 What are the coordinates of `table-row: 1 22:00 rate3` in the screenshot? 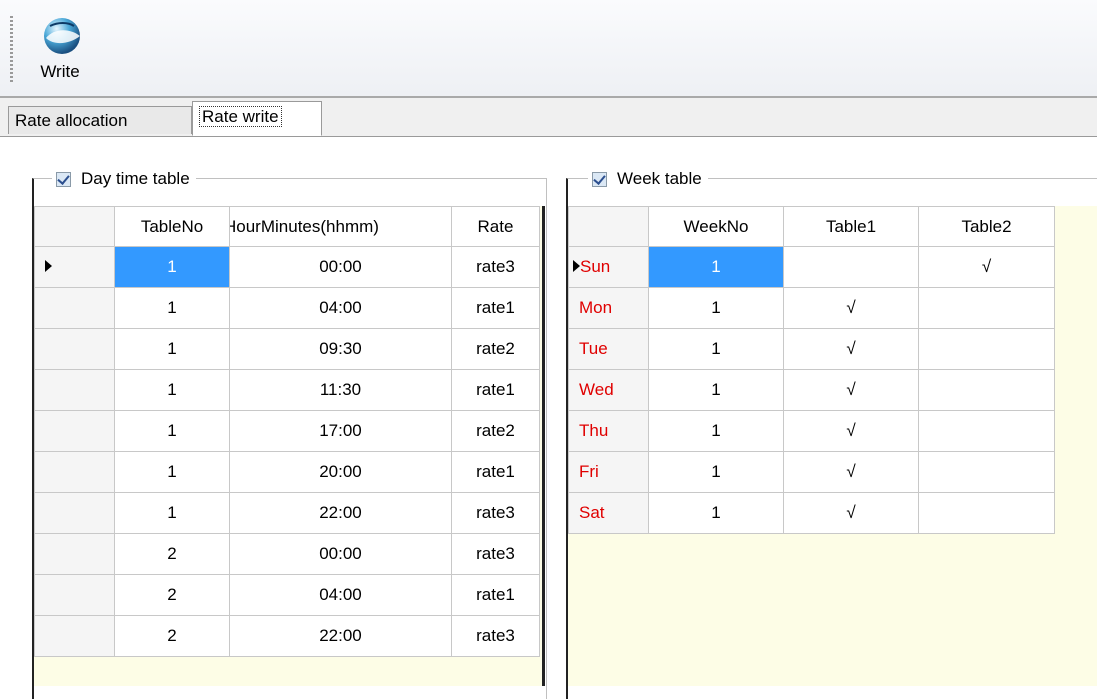 It's located at (287, 513).